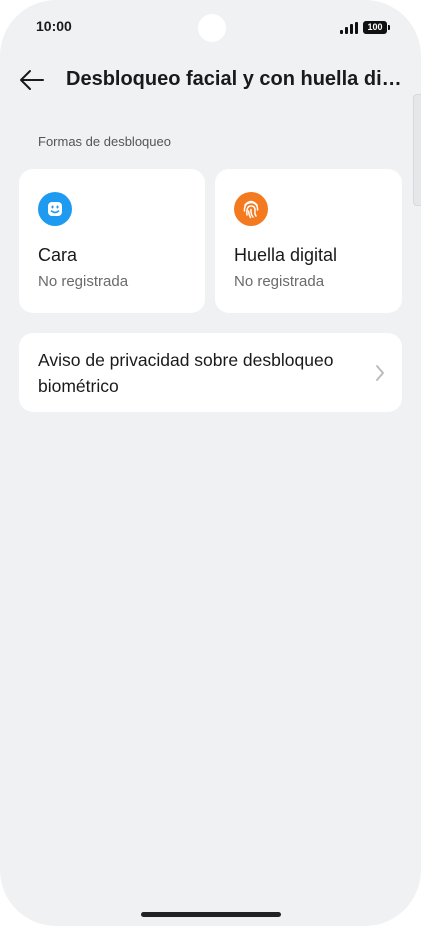 Image resolution: width=421 pixels, height=926 pixels. Describe the element at coordinates (417, 150) in the screenshot. I see `scrollbar` at that location.